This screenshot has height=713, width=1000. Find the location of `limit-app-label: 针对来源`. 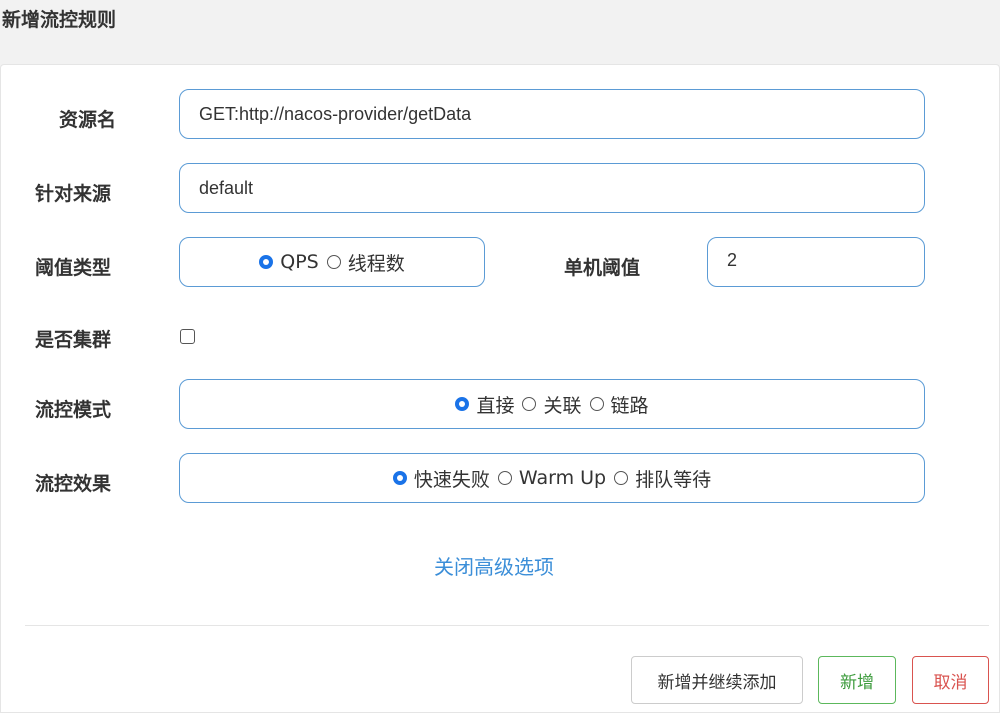

limit-app-label: 针对来源 is located at coordinates (73, 194).